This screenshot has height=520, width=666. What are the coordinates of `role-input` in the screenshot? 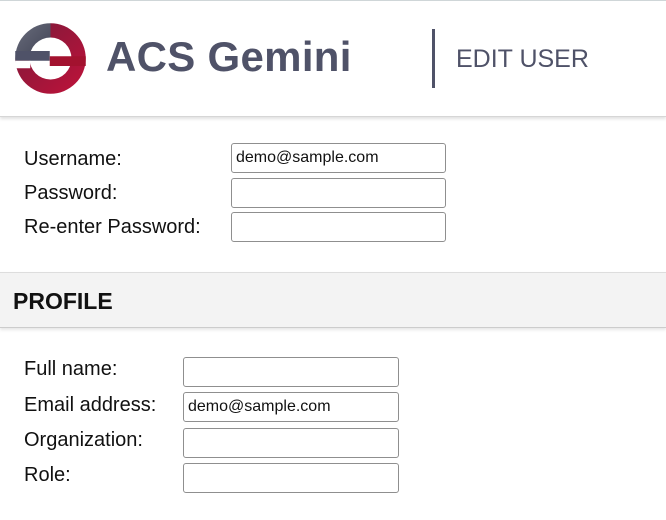 It's located at (291, 478).